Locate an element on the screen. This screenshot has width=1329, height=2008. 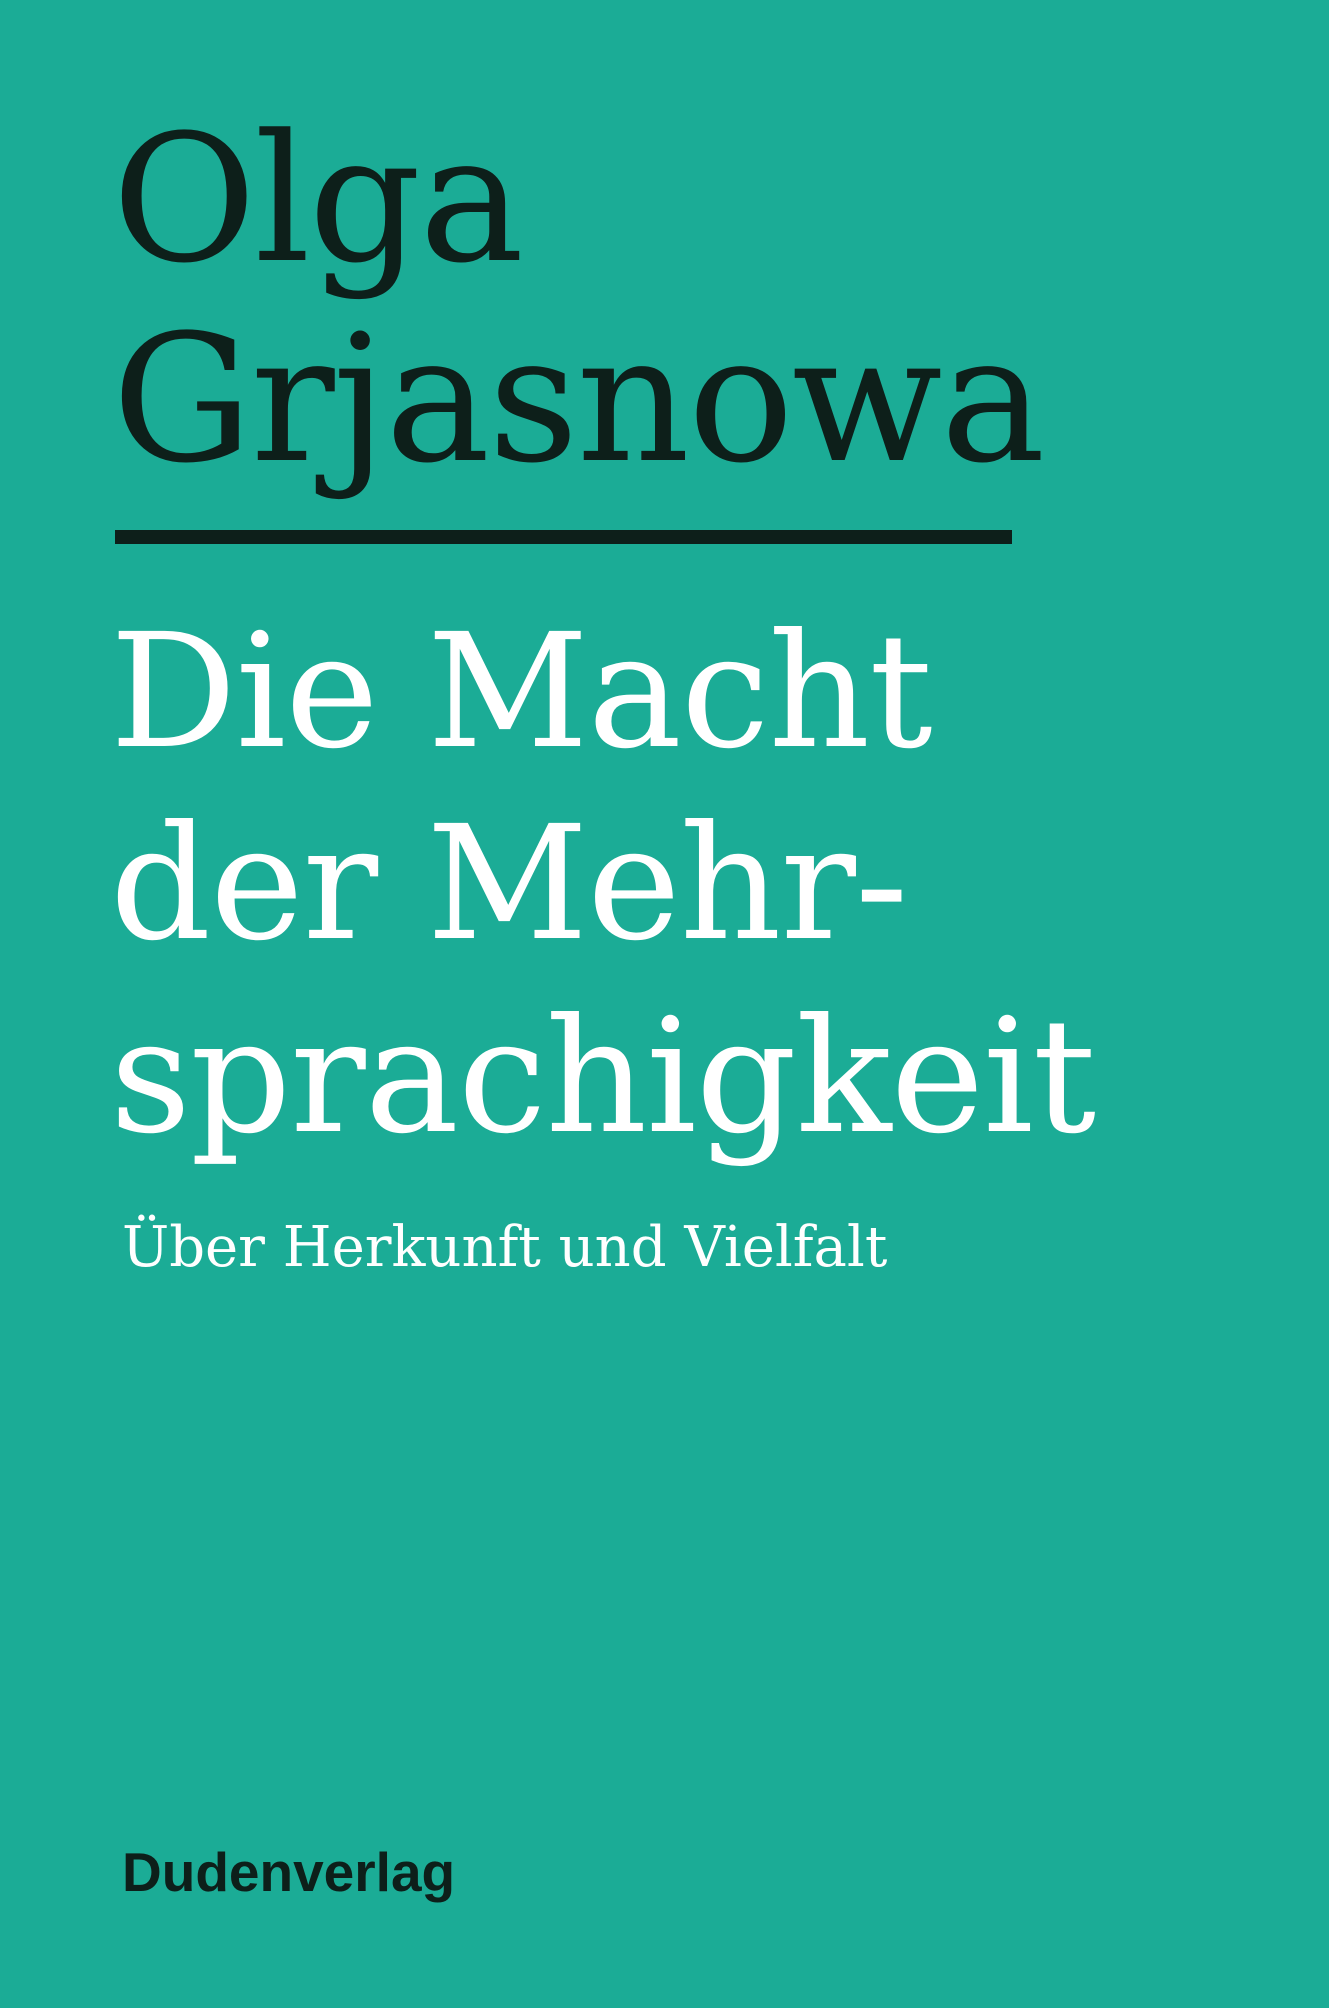
subtitle: Über Herkunft und Vielfalt is located at coordinates (505, 1247).